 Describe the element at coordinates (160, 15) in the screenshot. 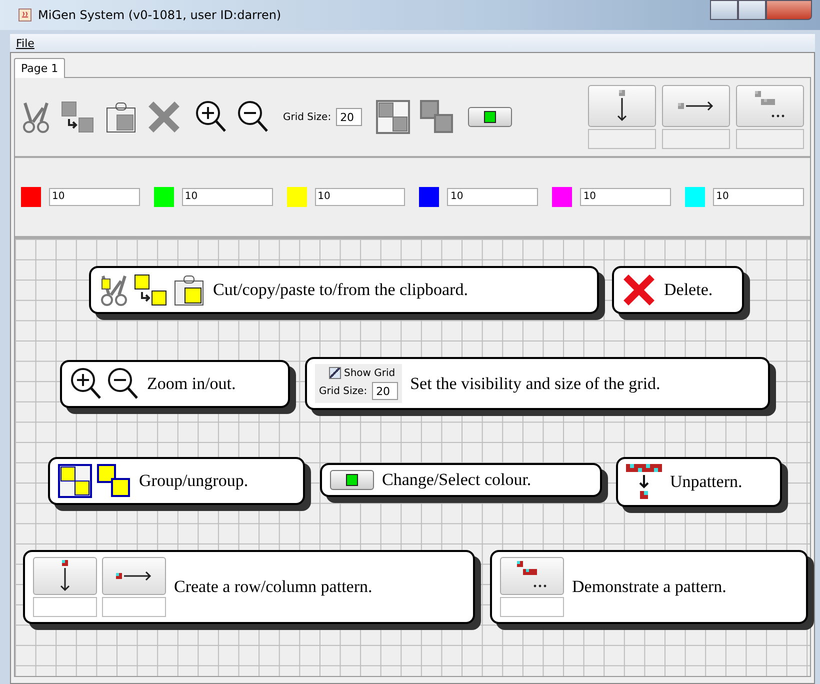

I see `window-title: MiGen System (v0-1081, user ID:darren)` at that location.